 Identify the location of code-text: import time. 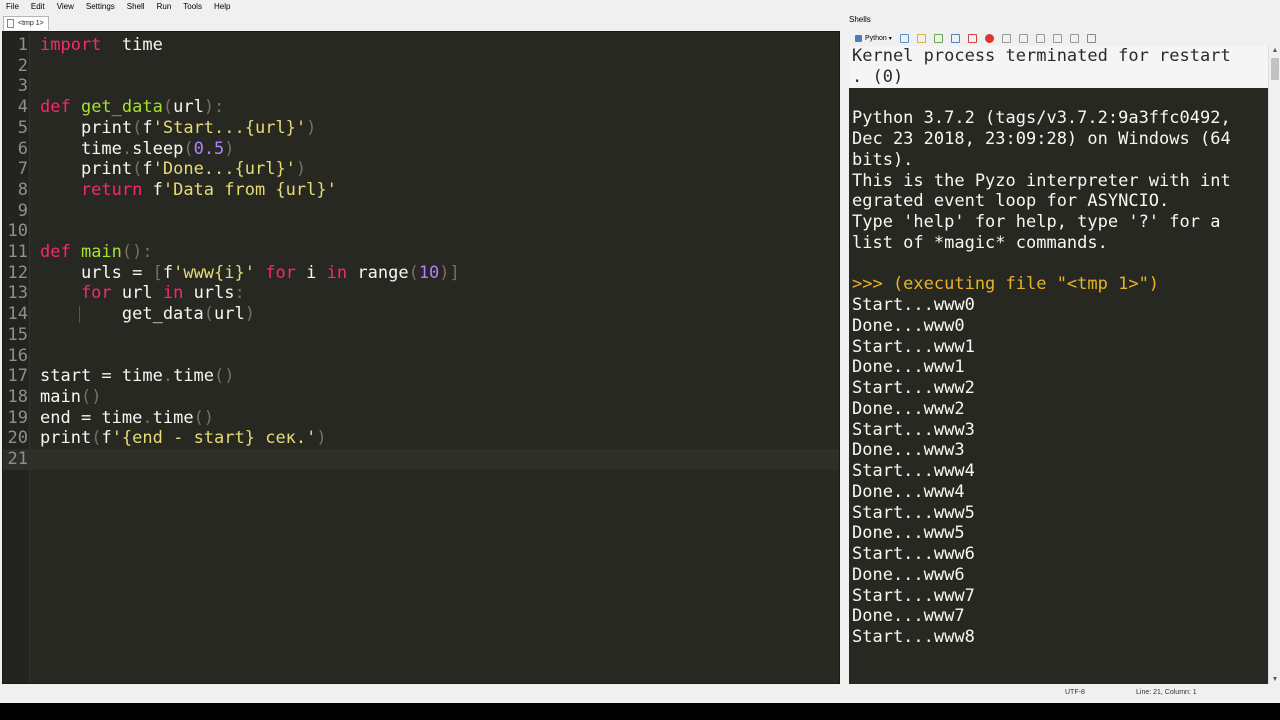
(101, 45).